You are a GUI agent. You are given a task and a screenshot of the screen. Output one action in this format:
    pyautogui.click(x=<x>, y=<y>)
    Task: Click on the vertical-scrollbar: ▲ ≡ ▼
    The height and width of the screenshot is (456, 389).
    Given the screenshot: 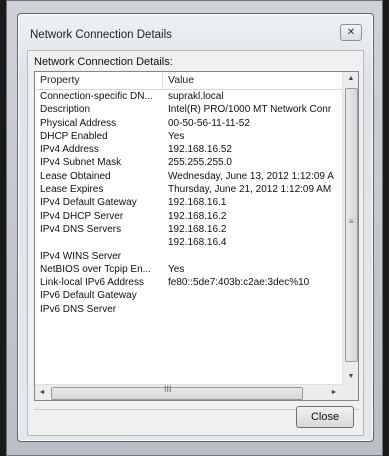 What is the action you would take?
    pyautogui.click(x=350, y=228)
    